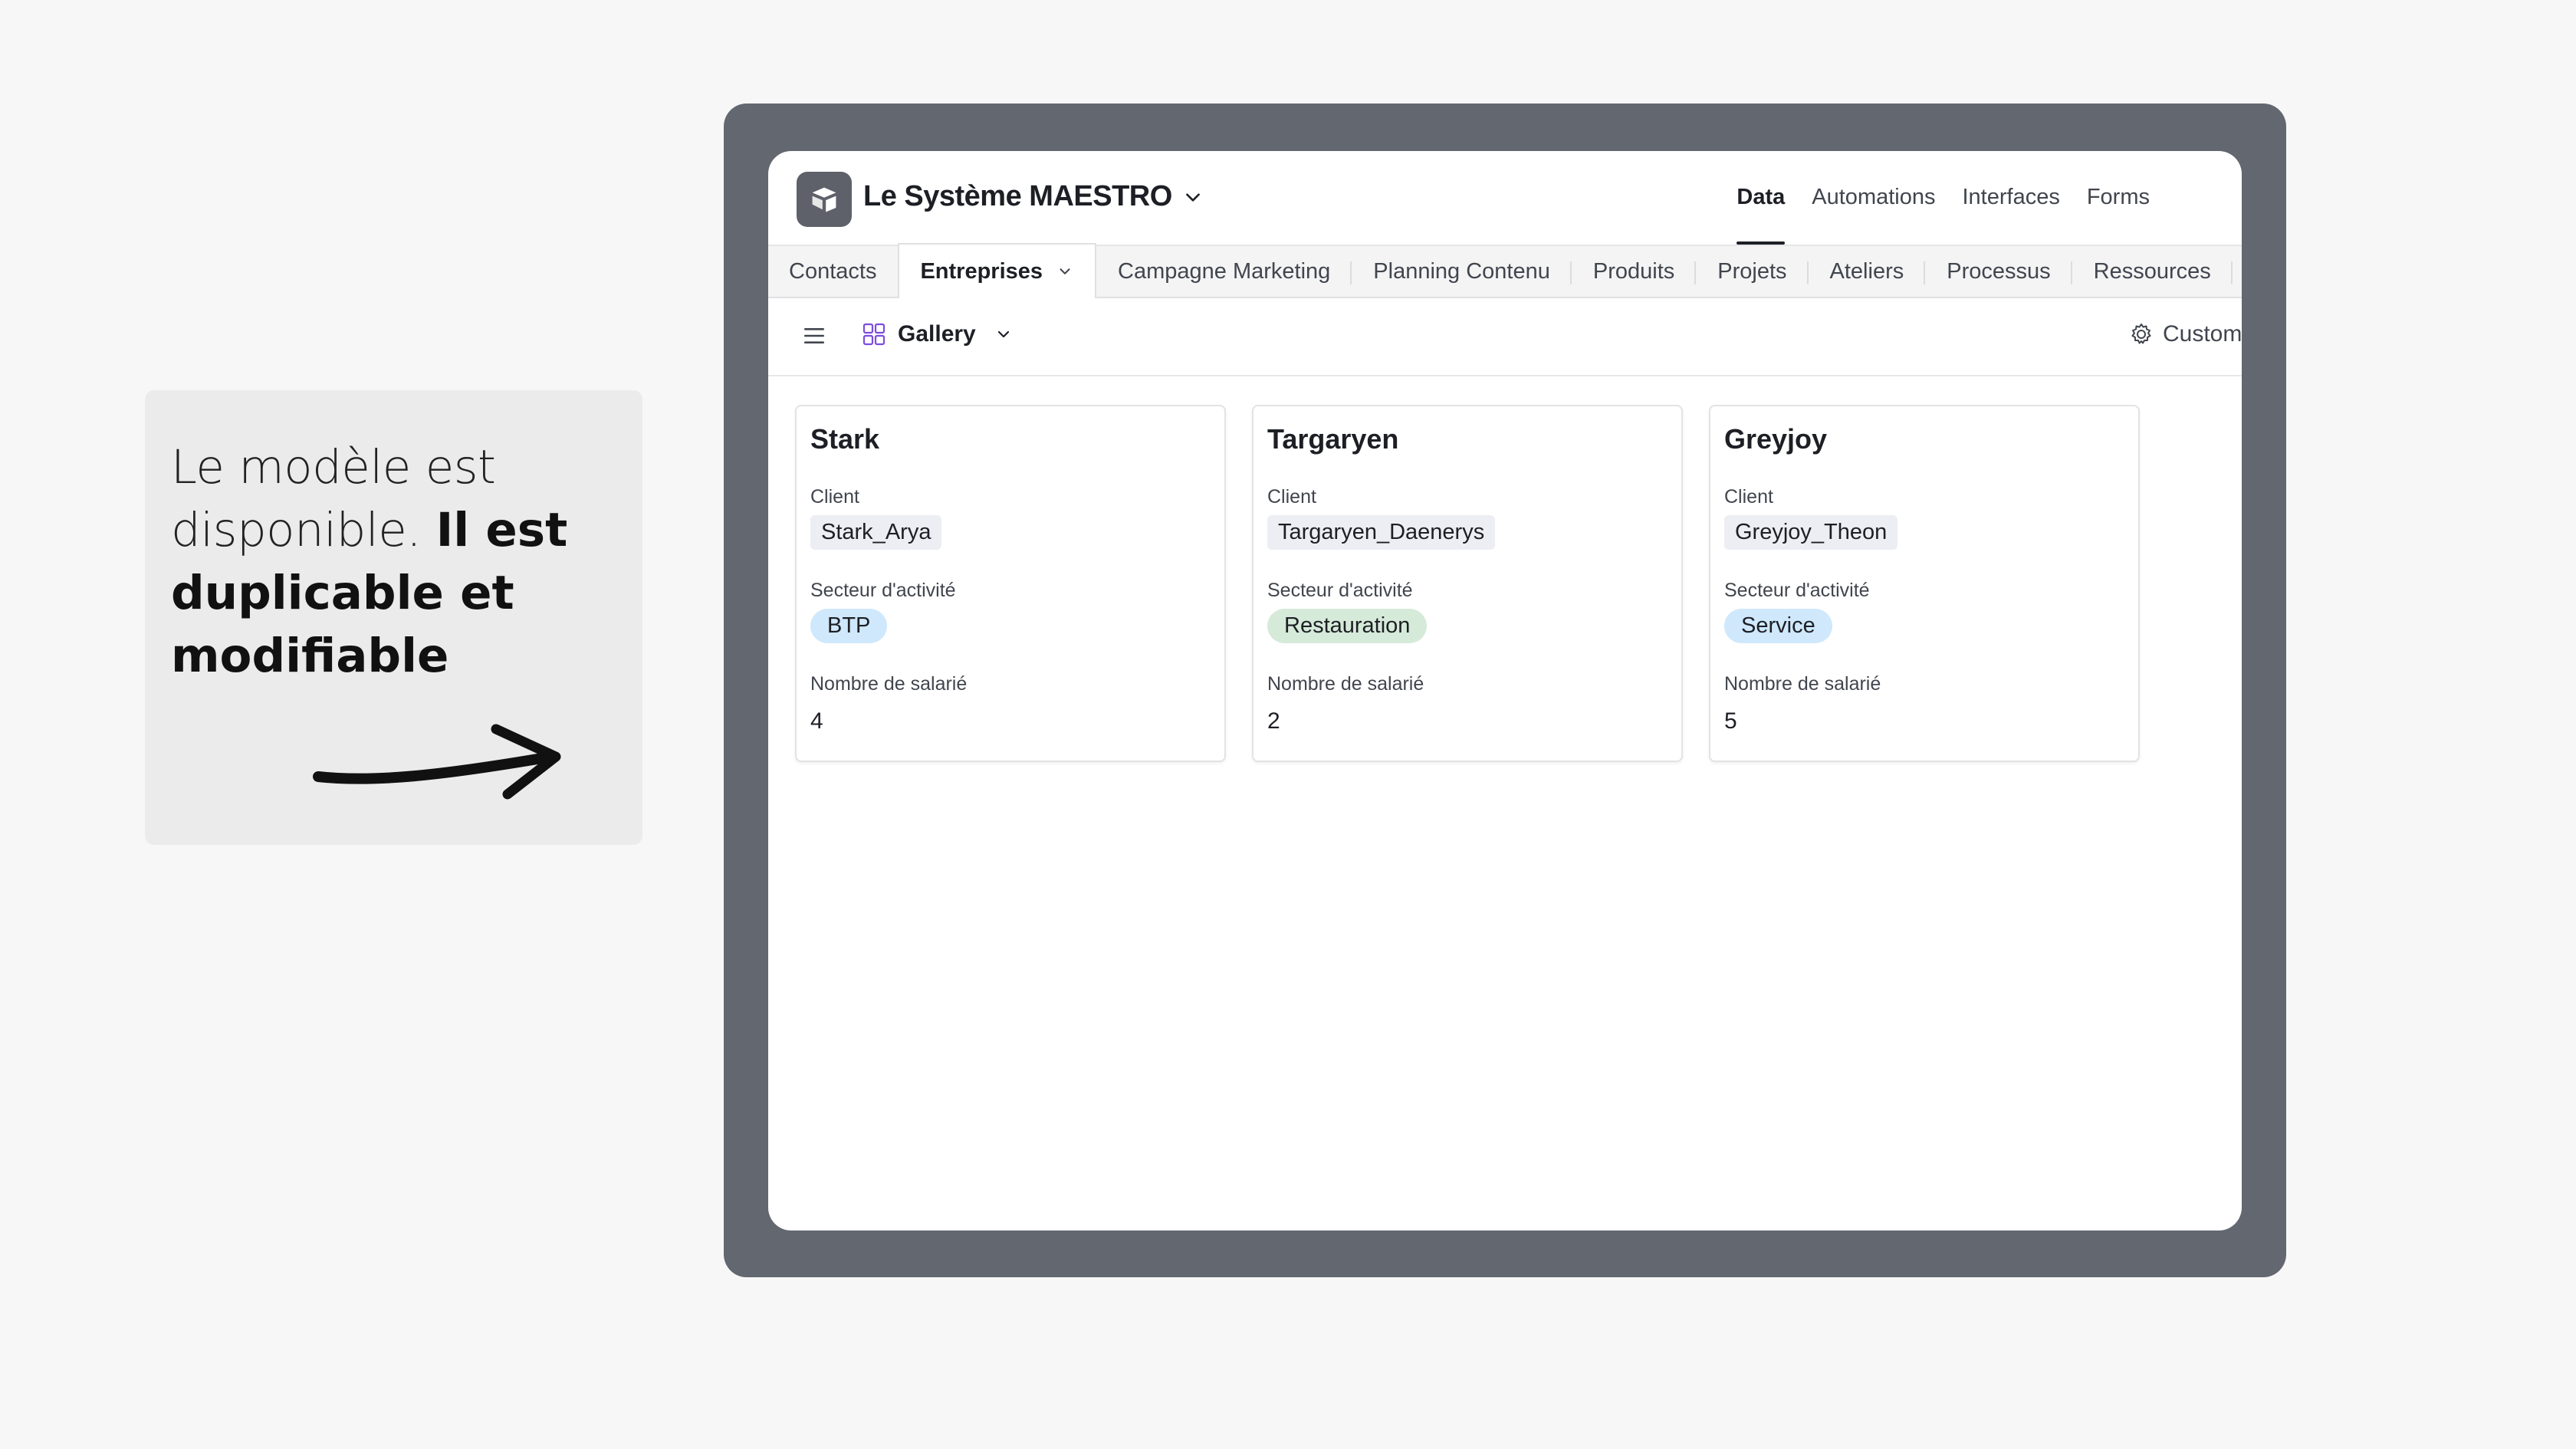 The image size is (2576, 1449). What do you see at coordinates (1944, 198) in the screenshot?
I see `top-nav: Data Automations Interfaces Forms` at bounding box center [1944, 198].